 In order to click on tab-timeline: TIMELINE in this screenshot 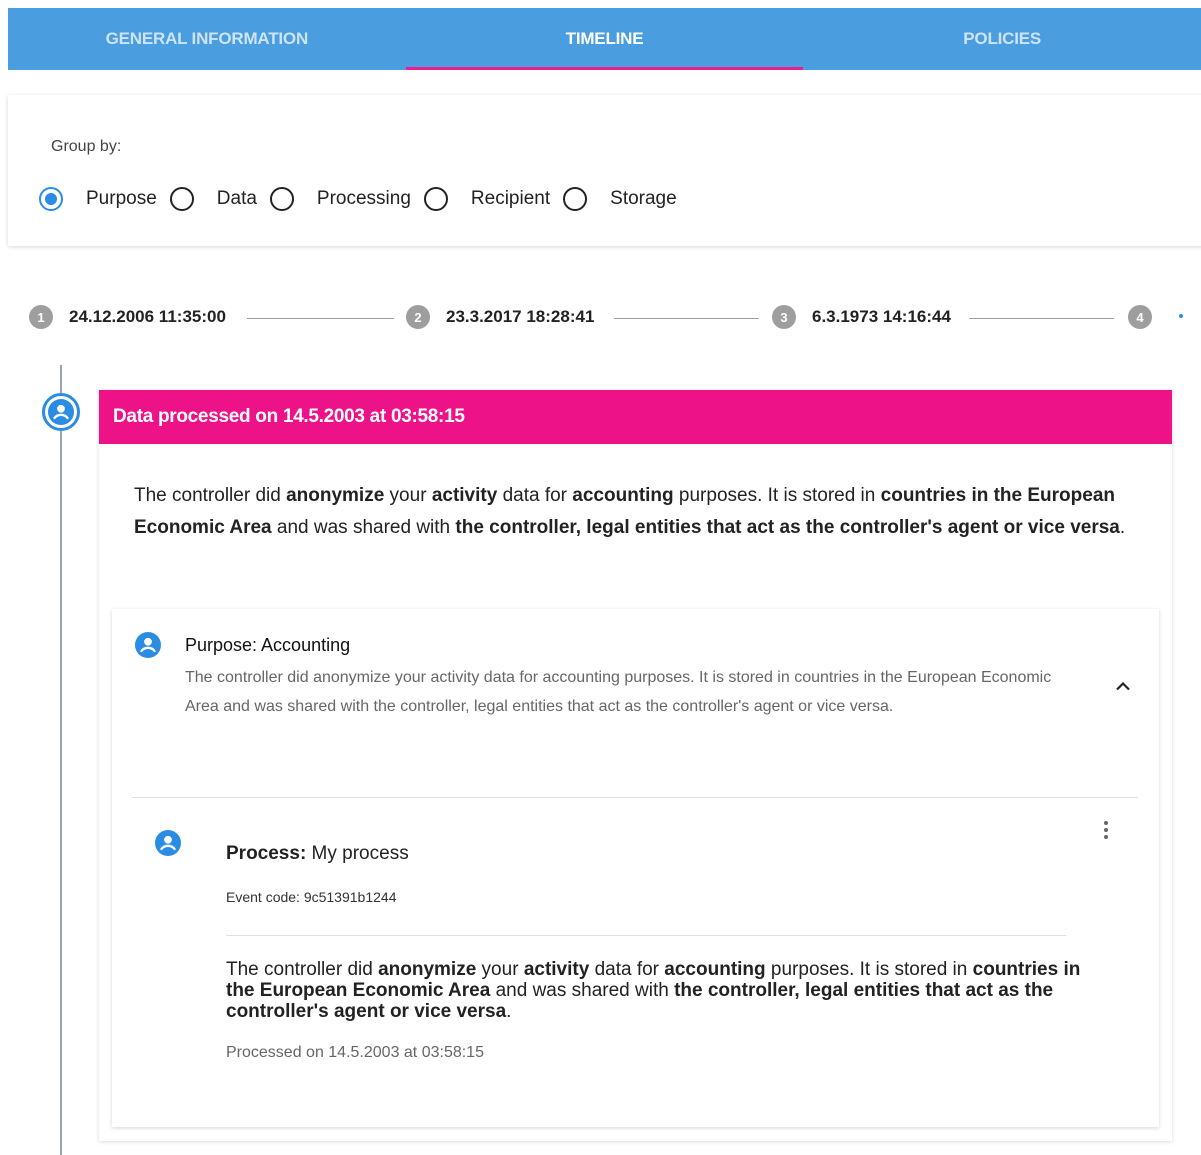, I will do `click(604, 39)`.